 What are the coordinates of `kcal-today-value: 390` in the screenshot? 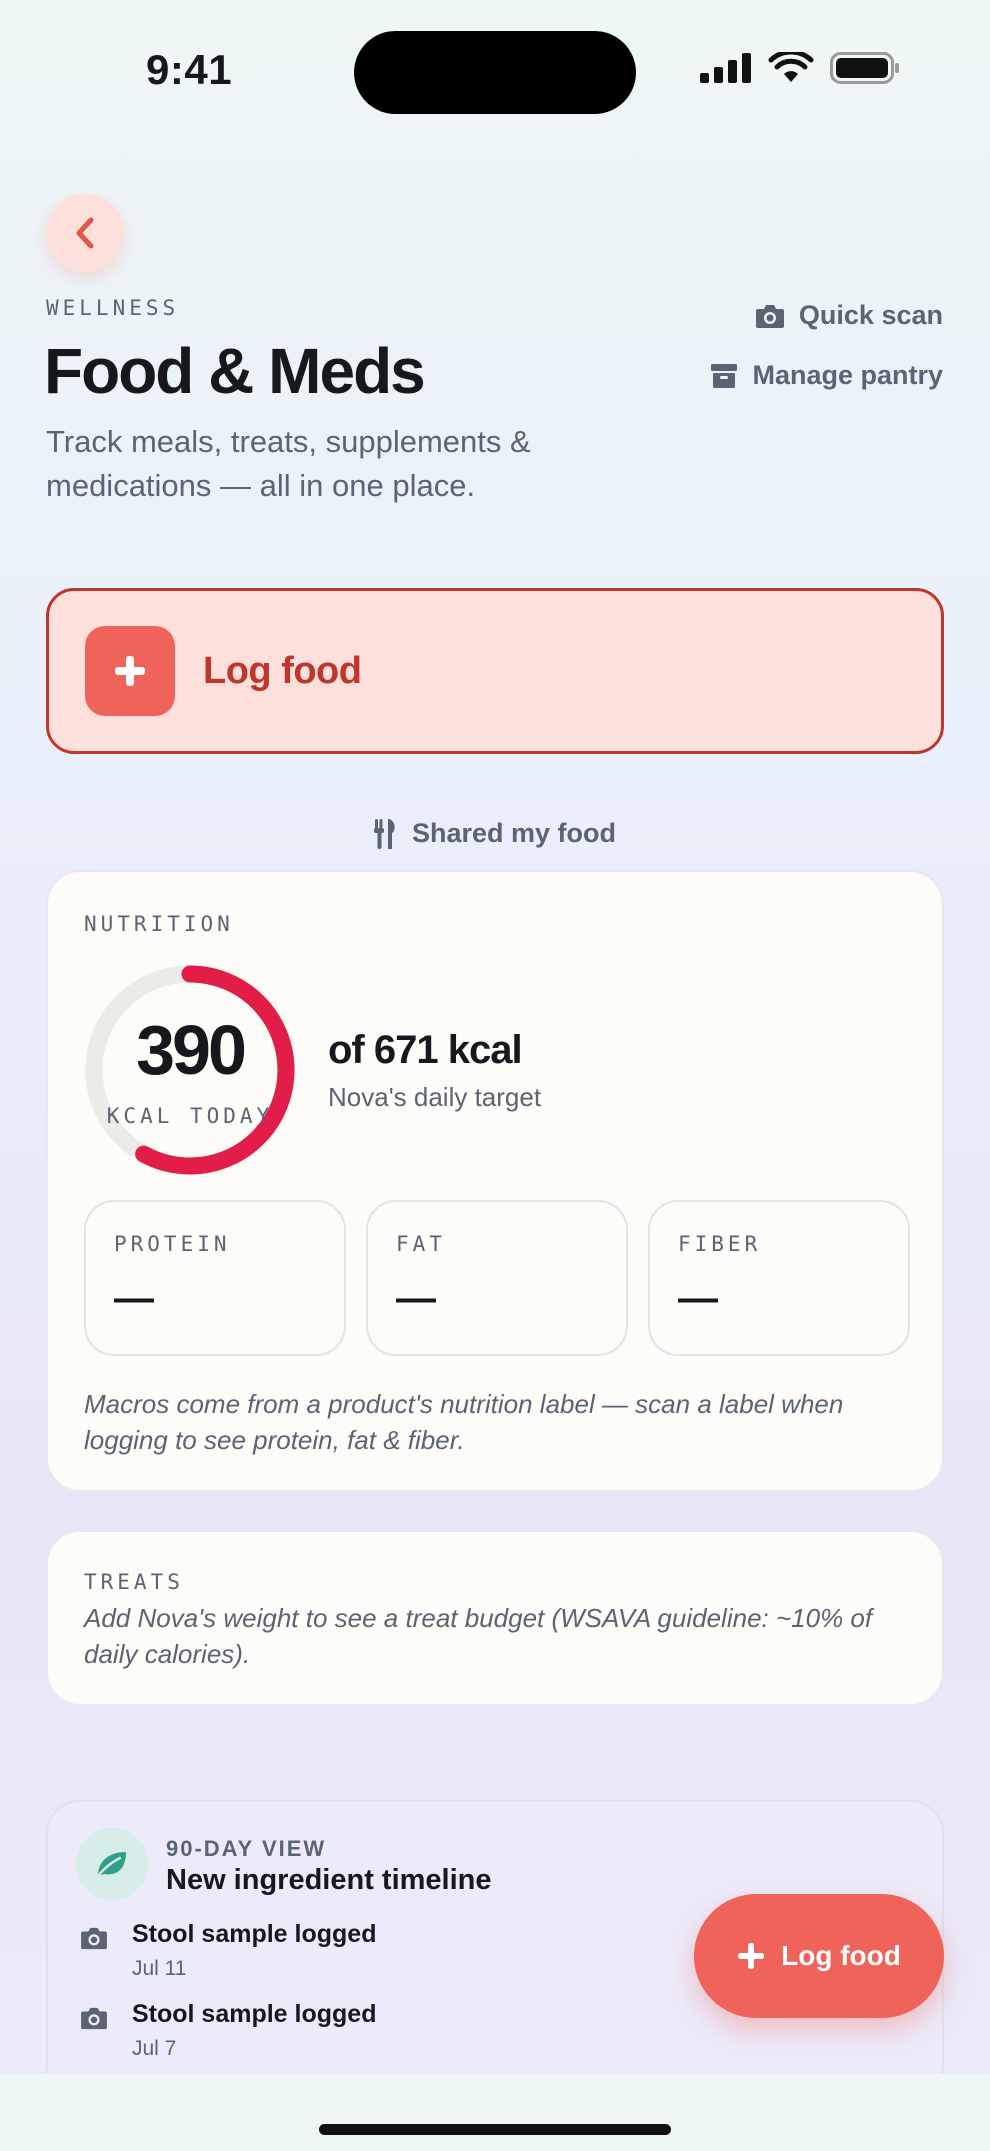 It's located at (191, 1050).